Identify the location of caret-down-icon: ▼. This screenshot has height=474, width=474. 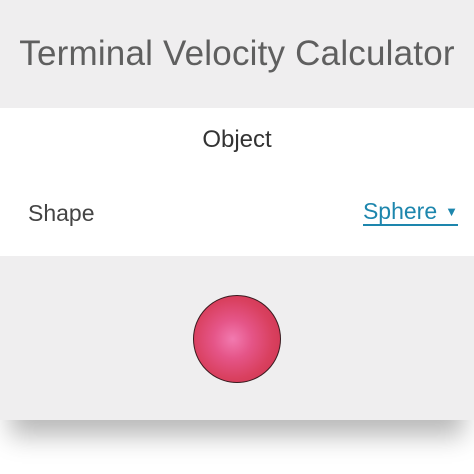
(451, 211).